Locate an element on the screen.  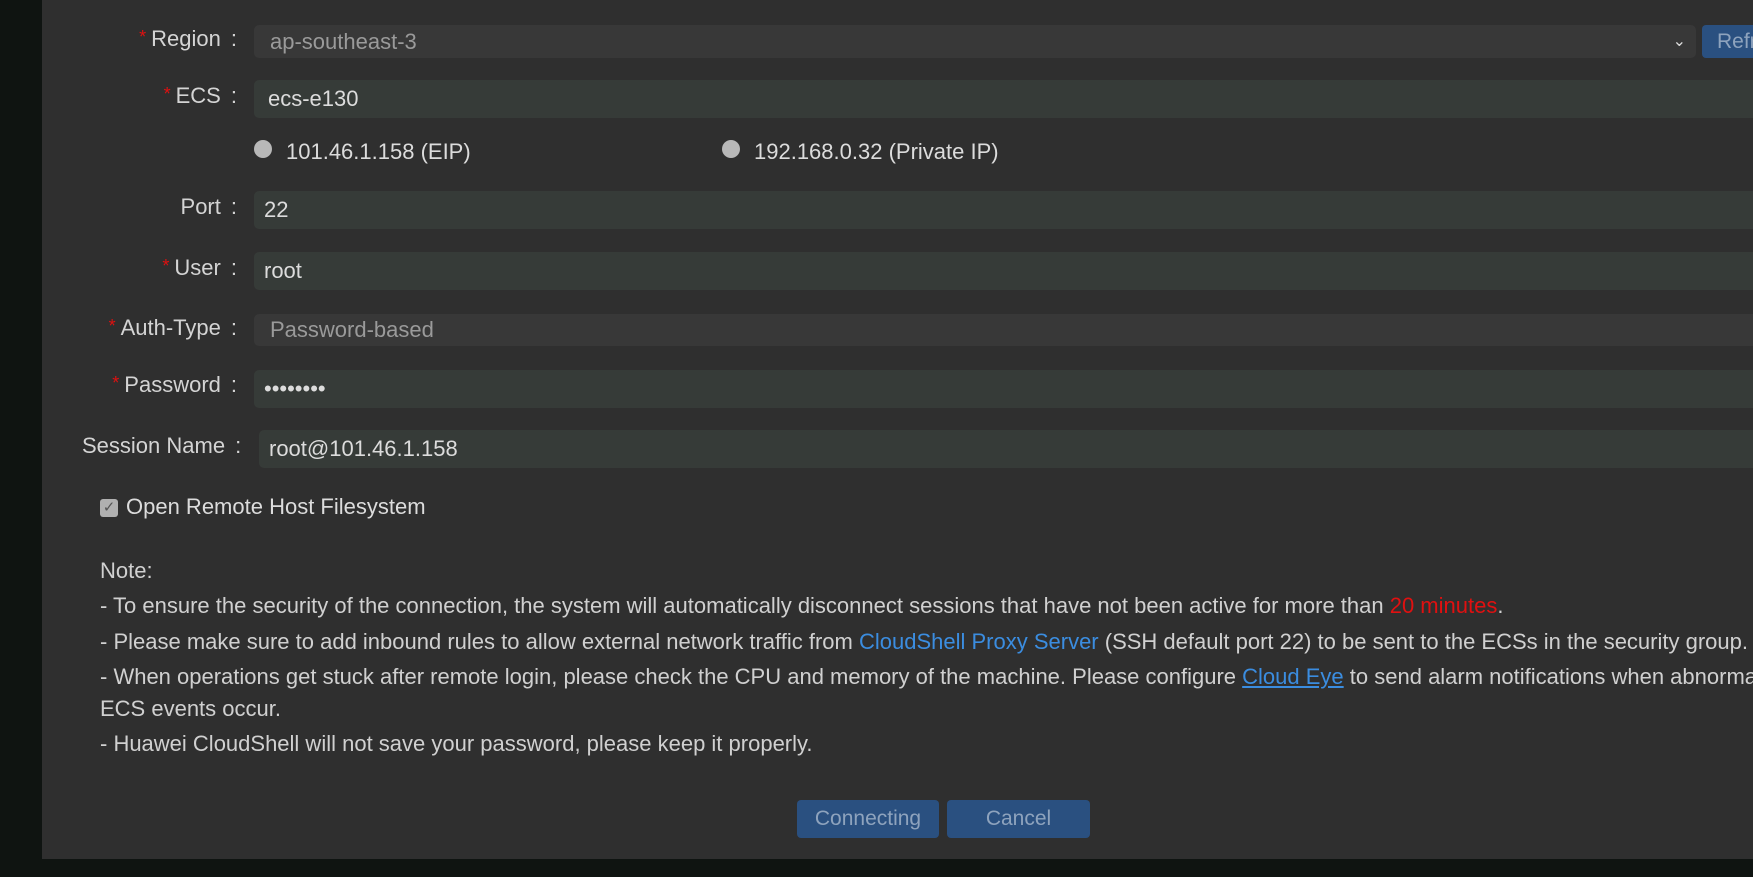
region-label: * Region: is located at coordinates (188, 39).